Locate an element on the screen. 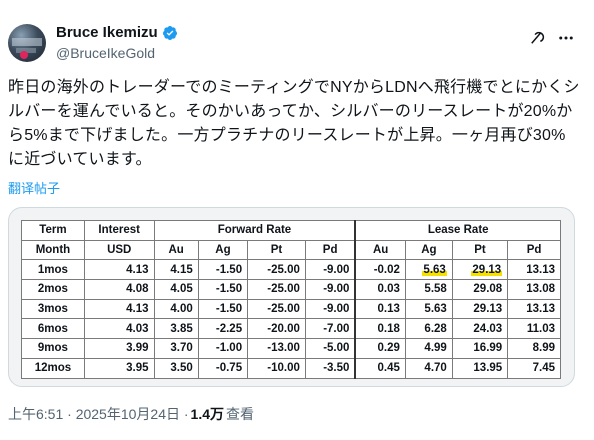  cell-lease-pt: 29.08 is located at coordinates (480, 289).